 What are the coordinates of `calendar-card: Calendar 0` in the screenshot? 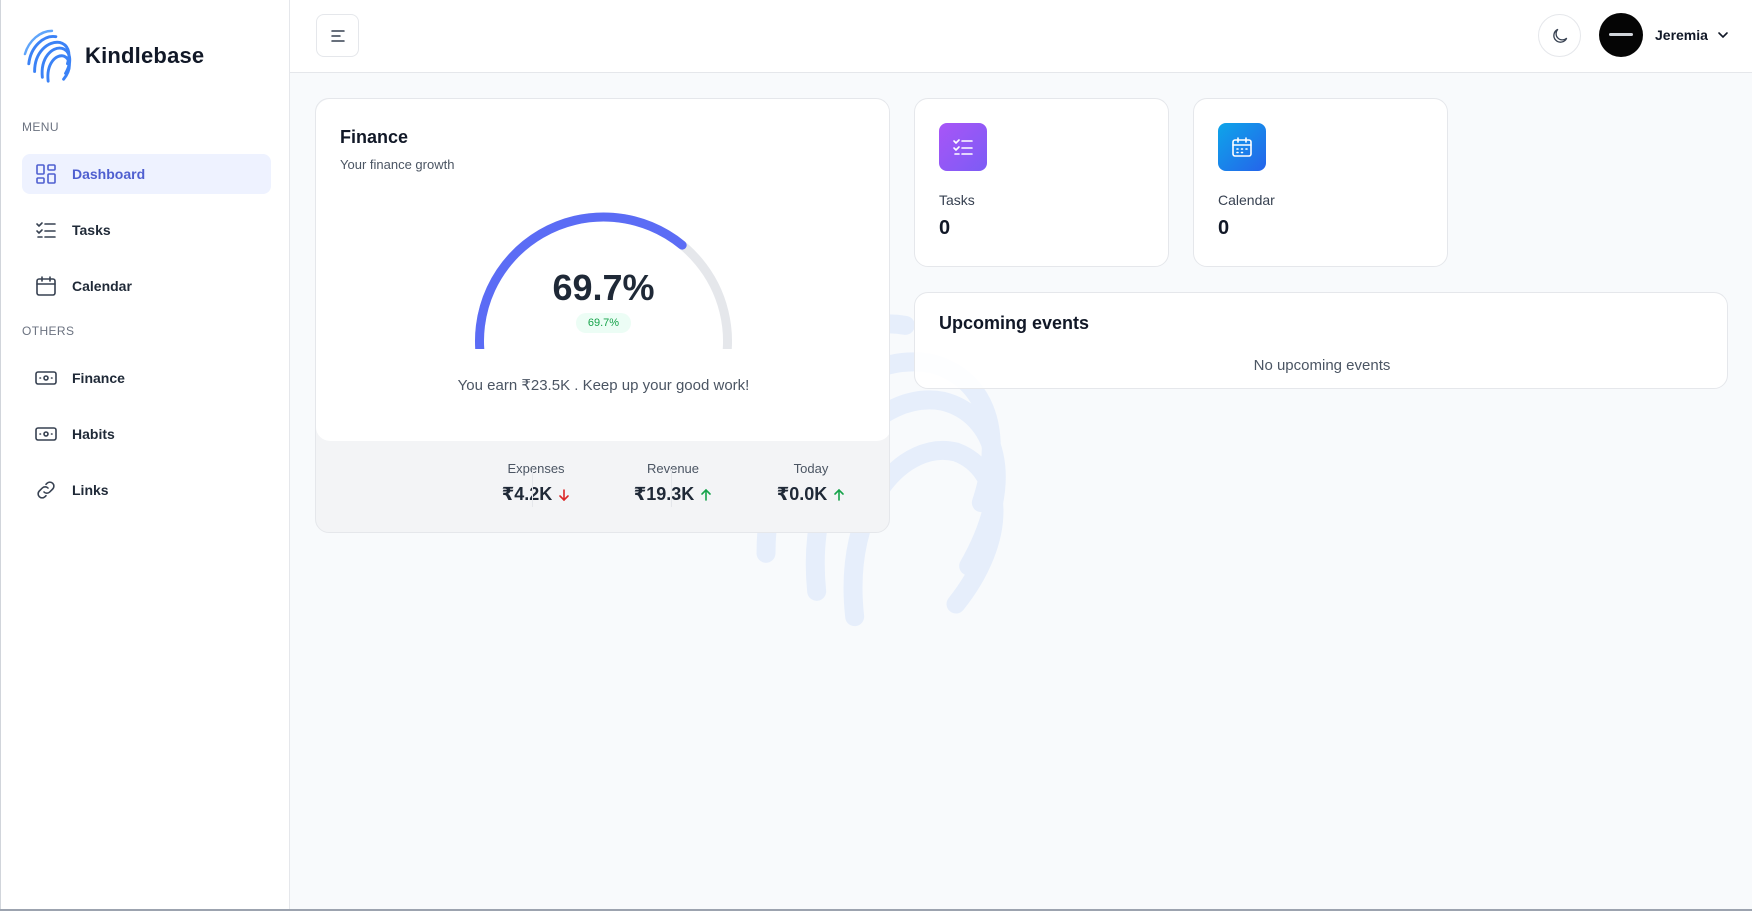 It's located at (1320, 182).